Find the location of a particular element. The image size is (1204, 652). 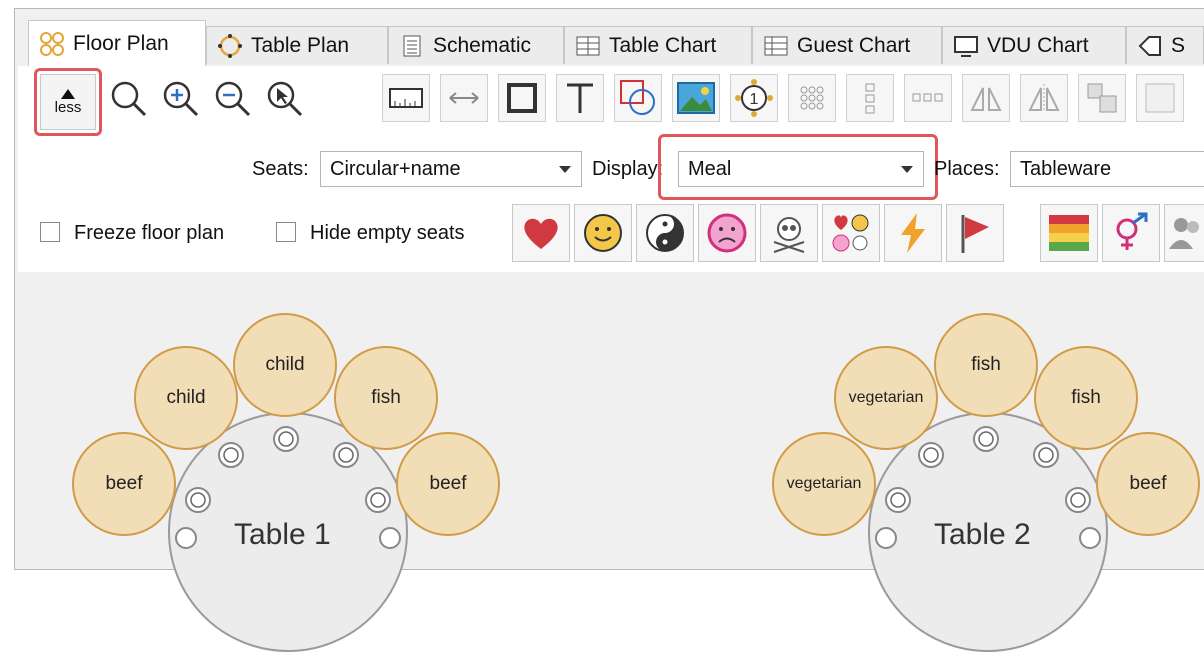

number-tables-button: 1 is located at coordinates (754, 98).